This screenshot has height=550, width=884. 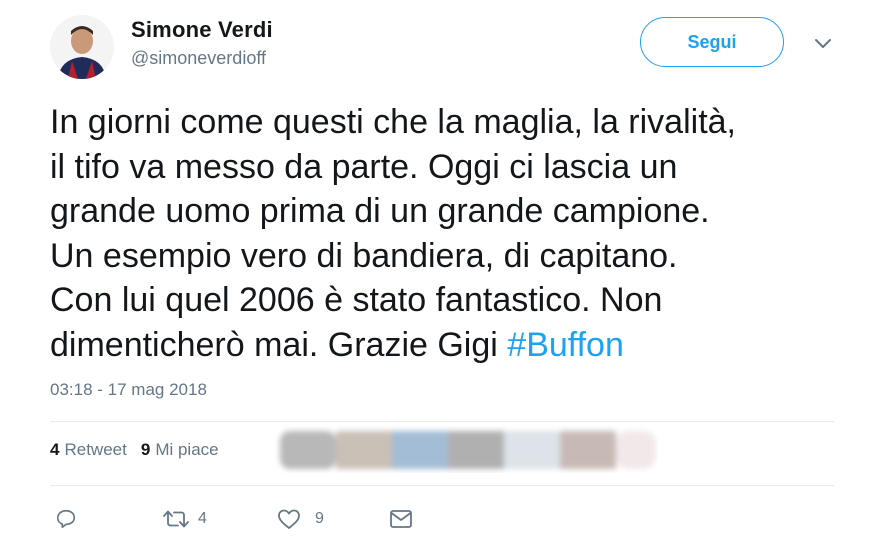 I want to click on tweet-timestamp: 03:18 - 17 mag 2018, so click(x=128, y=390).